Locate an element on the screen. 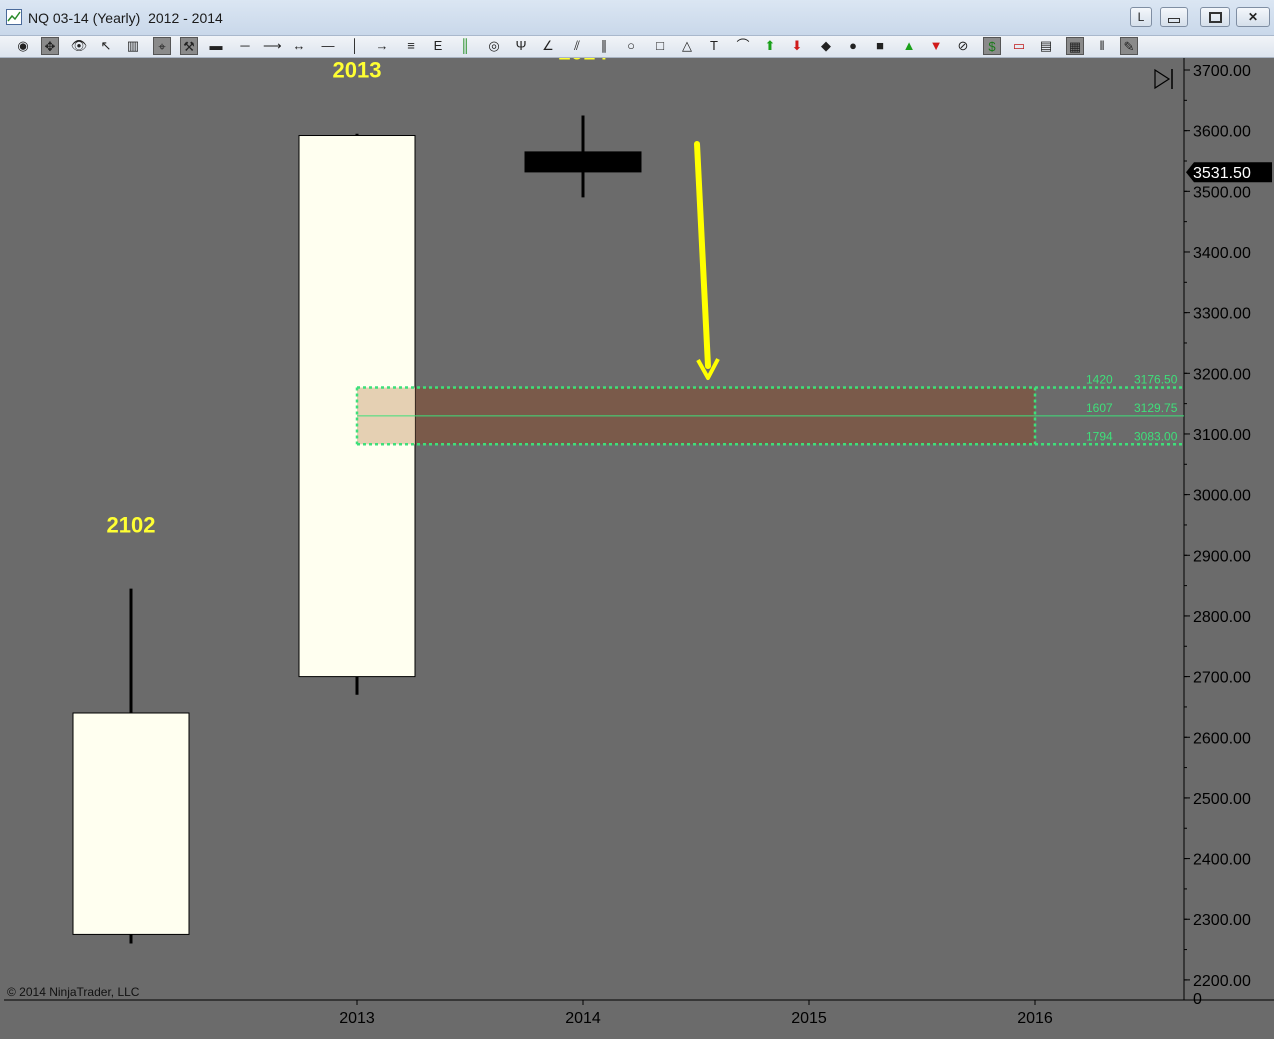 Image resolution: width=1274 pixels, height=1039 pixels. eye-icon: ◉ is located at coordinates (23, 46).